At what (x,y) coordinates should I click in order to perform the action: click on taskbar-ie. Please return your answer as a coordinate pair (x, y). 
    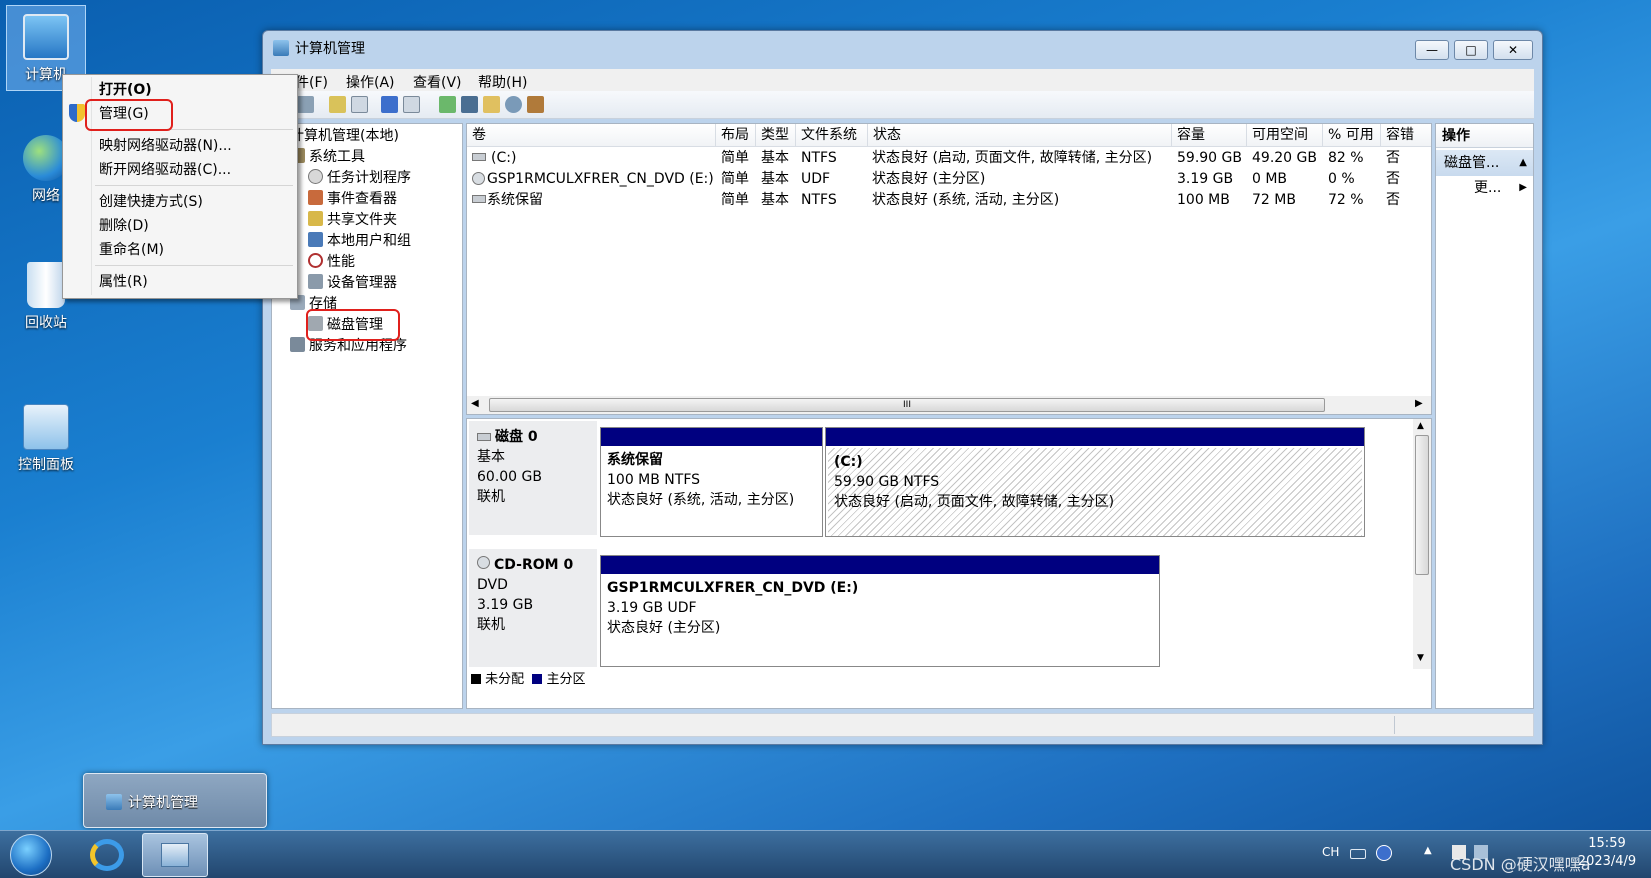
    Looking at the image, I should click on (108, 855).